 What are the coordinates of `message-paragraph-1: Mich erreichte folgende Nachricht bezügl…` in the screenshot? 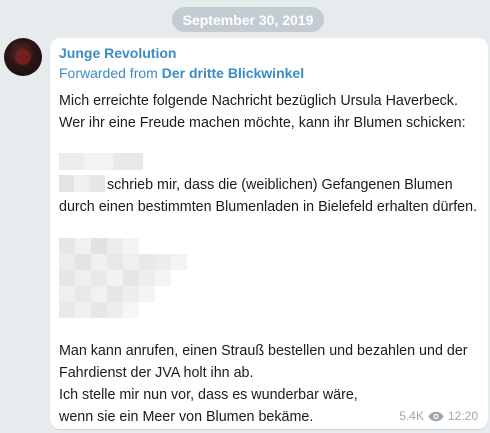 It's located at (262, 112).